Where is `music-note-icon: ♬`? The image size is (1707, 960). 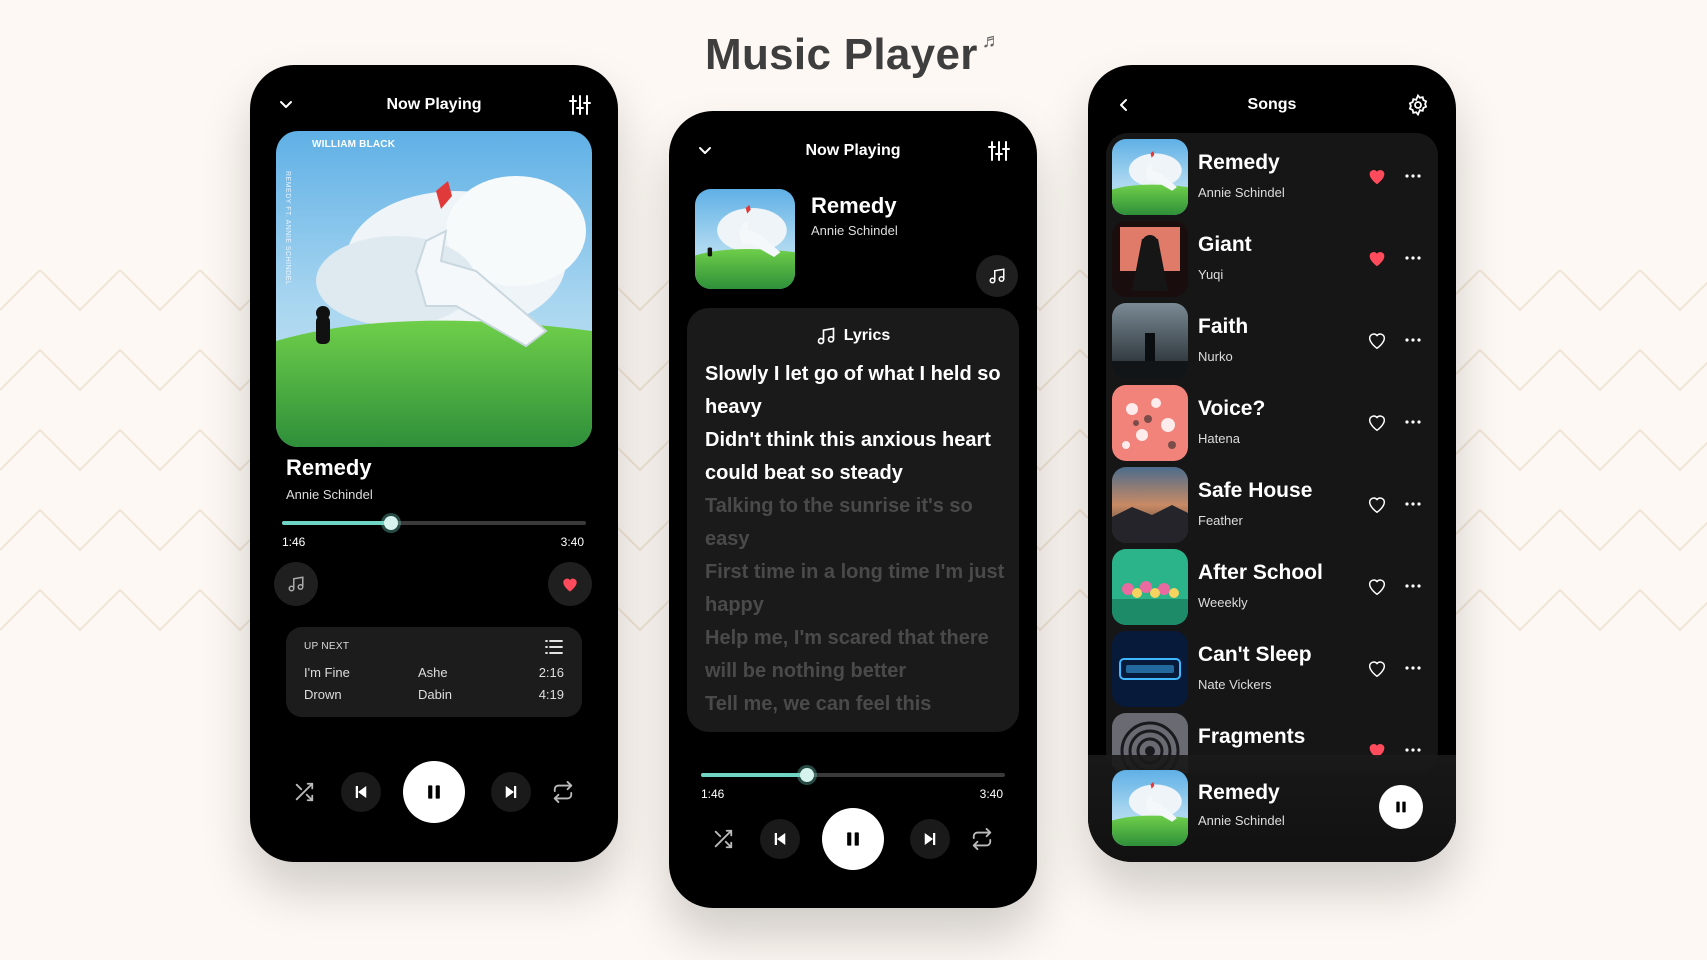 music-note-icon: ♬ is located at coordinates (991, 41).